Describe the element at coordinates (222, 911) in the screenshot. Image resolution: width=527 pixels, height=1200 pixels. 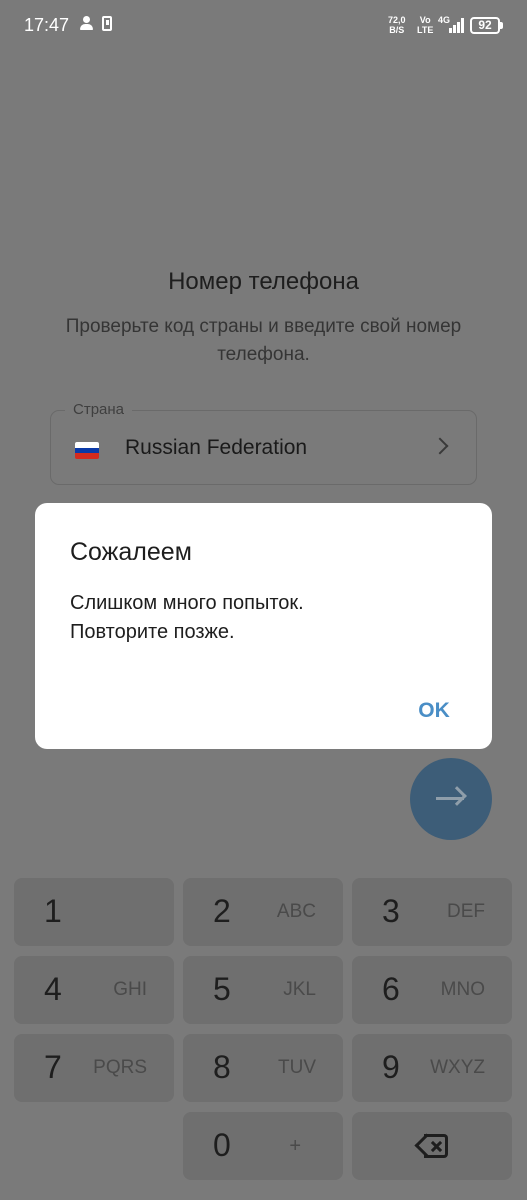
I see `key-digit: 2` at that location.